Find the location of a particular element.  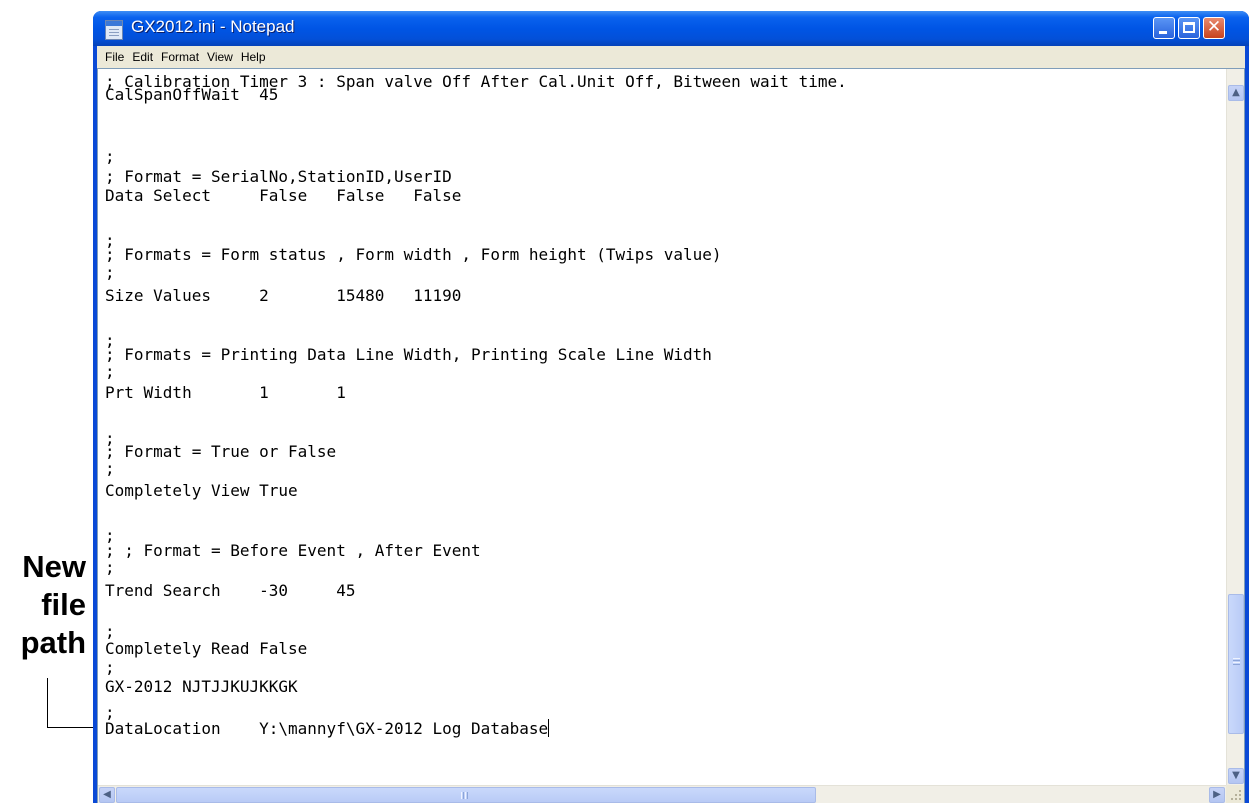

horizontal-scroll-thumb is located at coordinates (466, 795).